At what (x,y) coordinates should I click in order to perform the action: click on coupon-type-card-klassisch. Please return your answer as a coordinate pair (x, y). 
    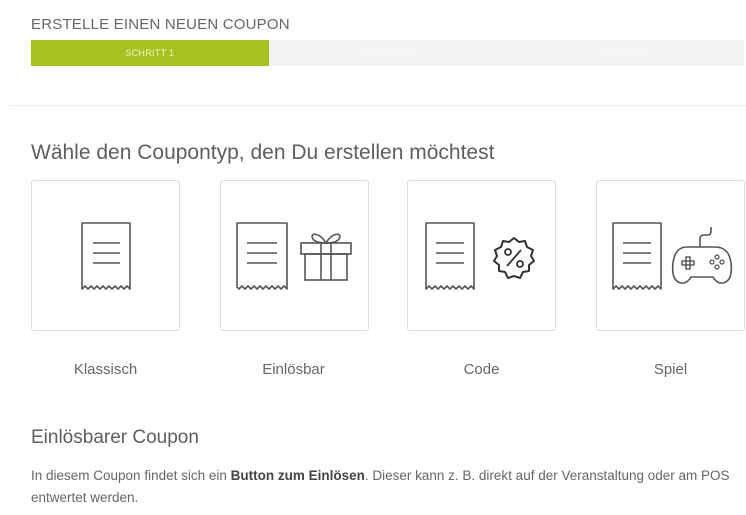
    Looking at the image, I should click on (105, 255).